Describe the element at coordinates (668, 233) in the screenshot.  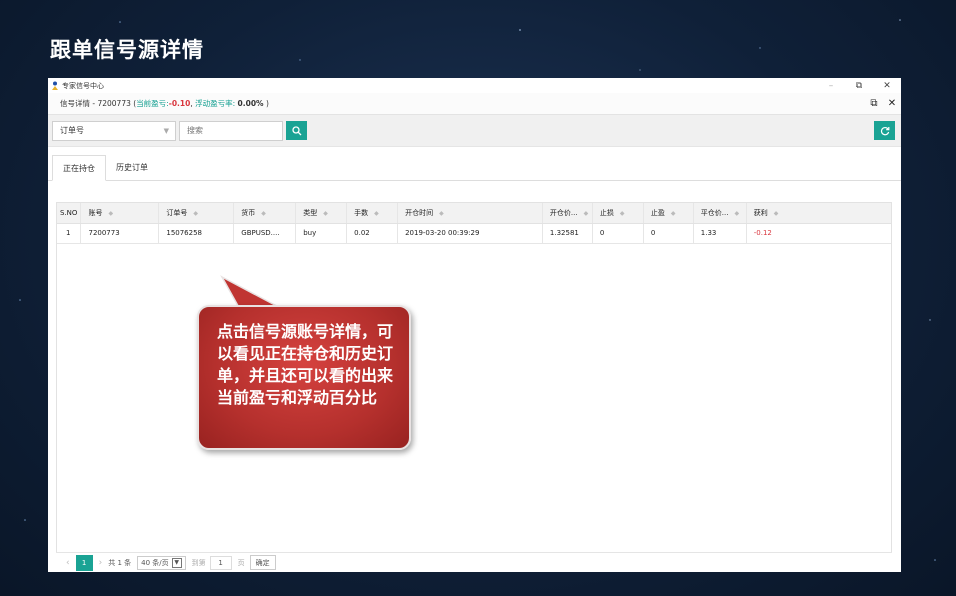
I see `cell-take-profit: 0` at that location.